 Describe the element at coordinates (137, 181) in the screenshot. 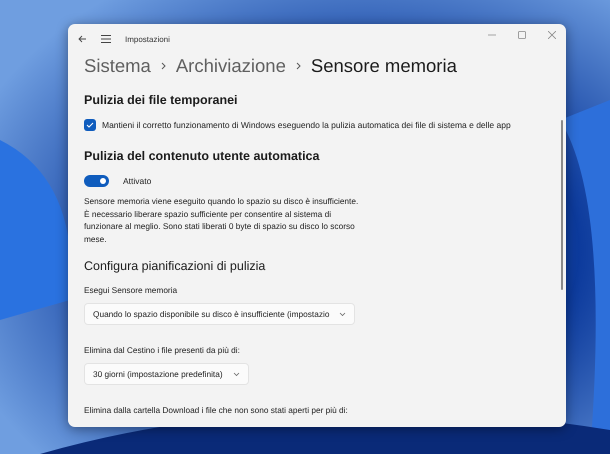

I see `toggle-label: Attivato` at that location.